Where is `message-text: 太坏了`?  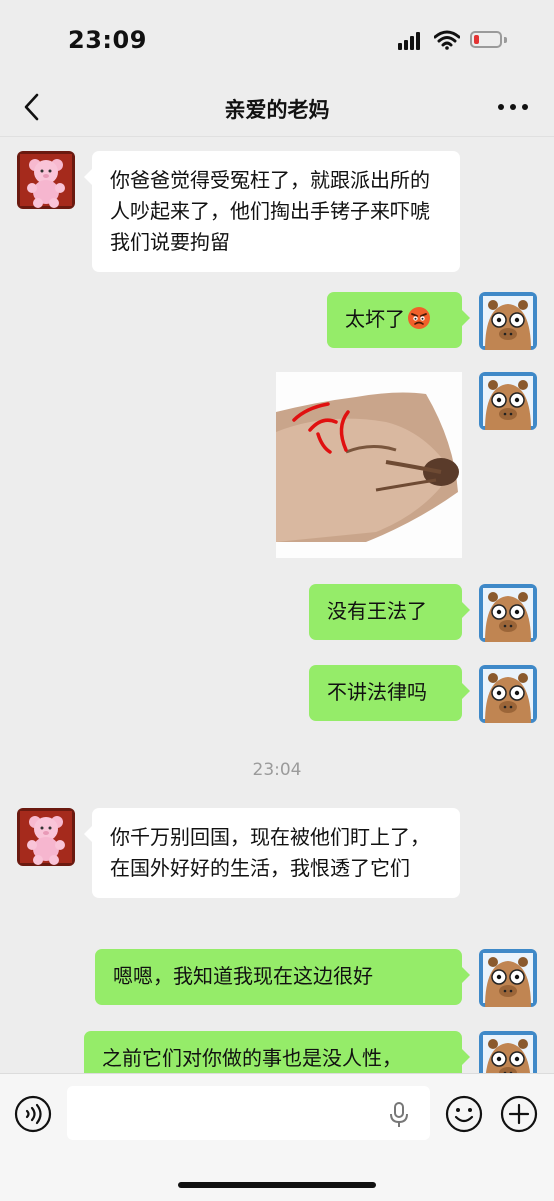 message-text: 太坏了 is located at coordinates (375, 319).